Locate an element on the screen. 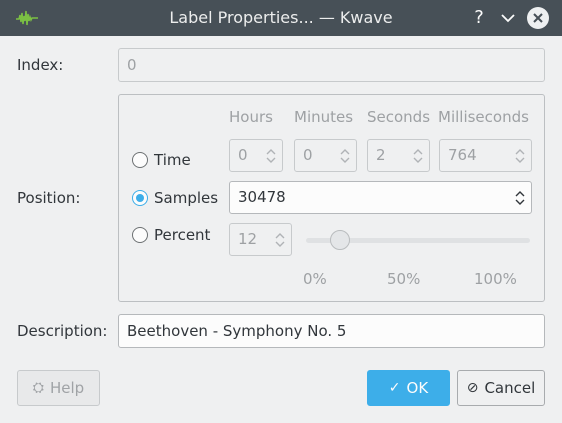  description-label: Description: is located at coordinates (62, 331).